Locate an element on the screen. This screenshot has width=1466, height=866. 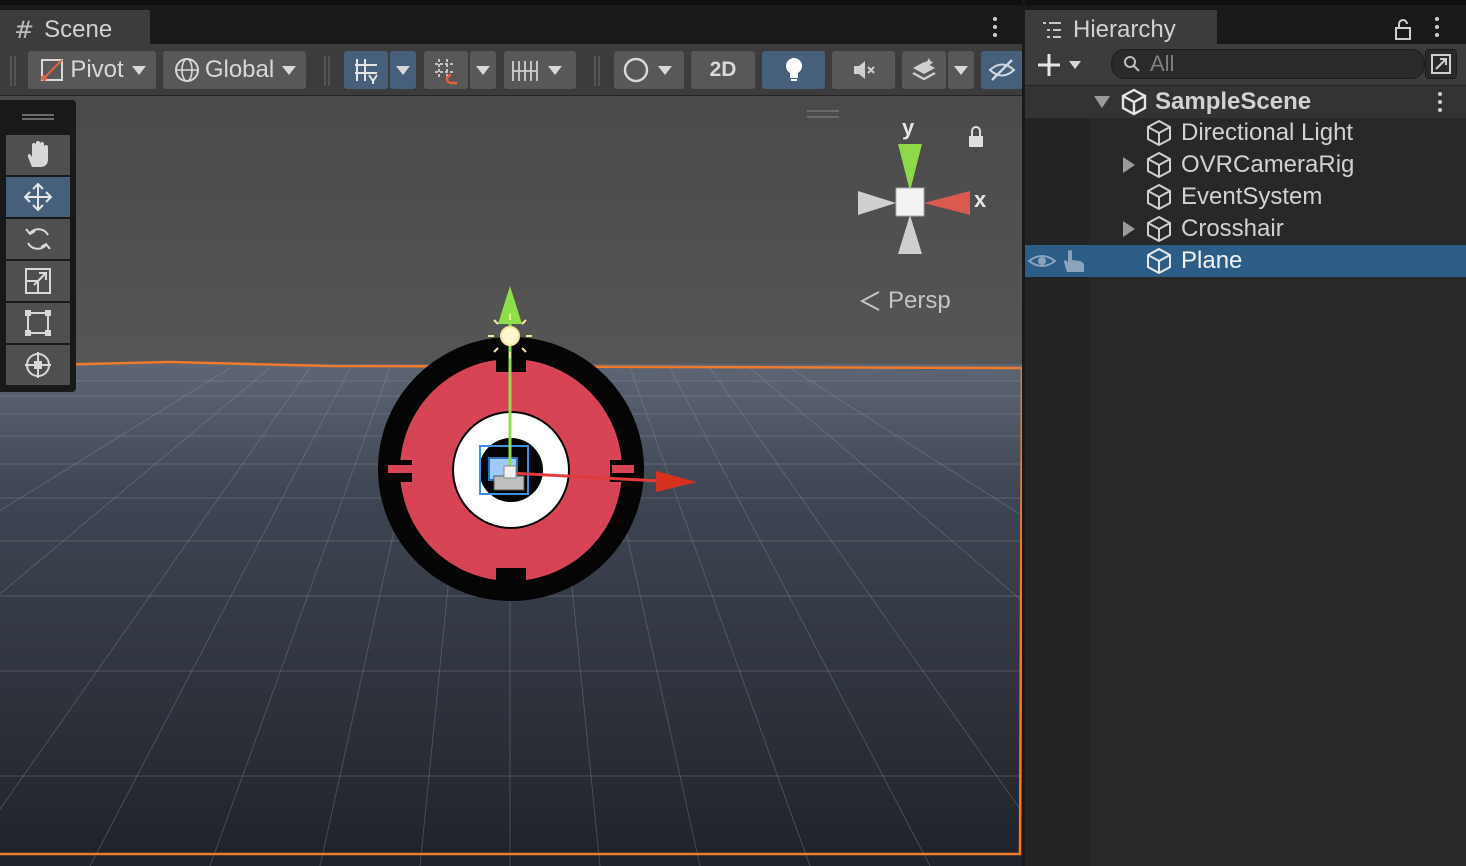
hierarchy-item-label: EventSystem is located at coordinates (1252, 196).